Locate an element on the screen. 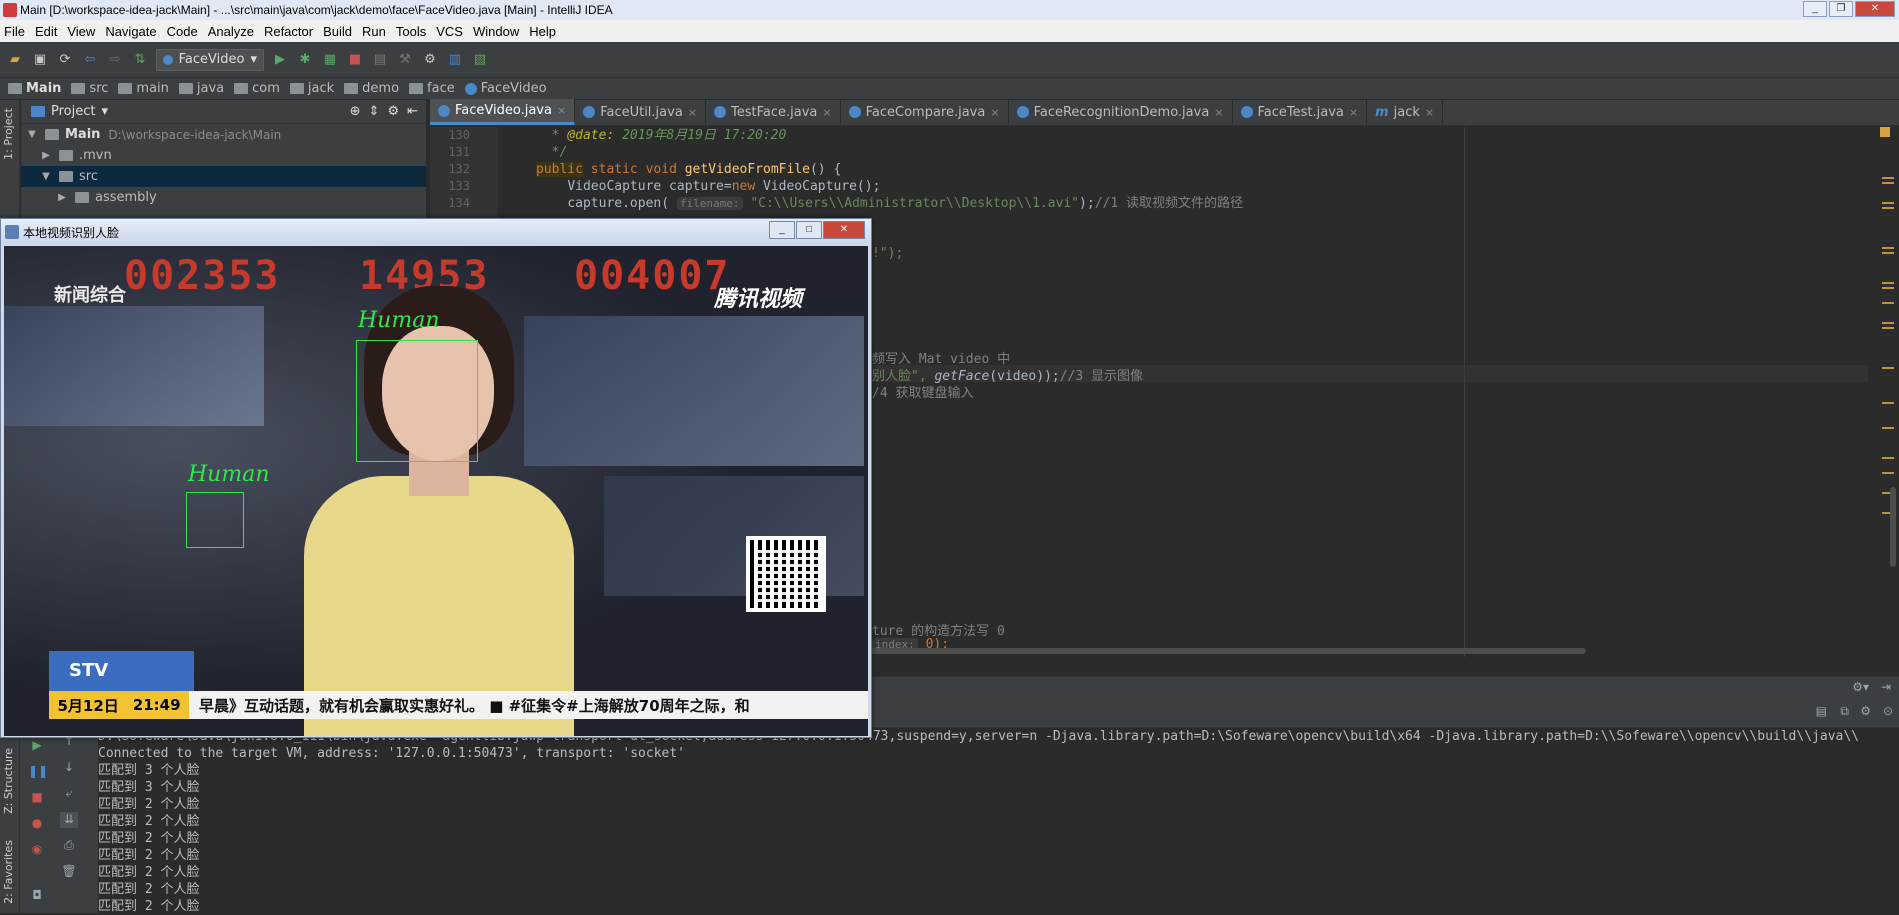 The image size is (1899, 915). tab-faceutil: FaceUtil.java × is located at coordinates (641, 112).